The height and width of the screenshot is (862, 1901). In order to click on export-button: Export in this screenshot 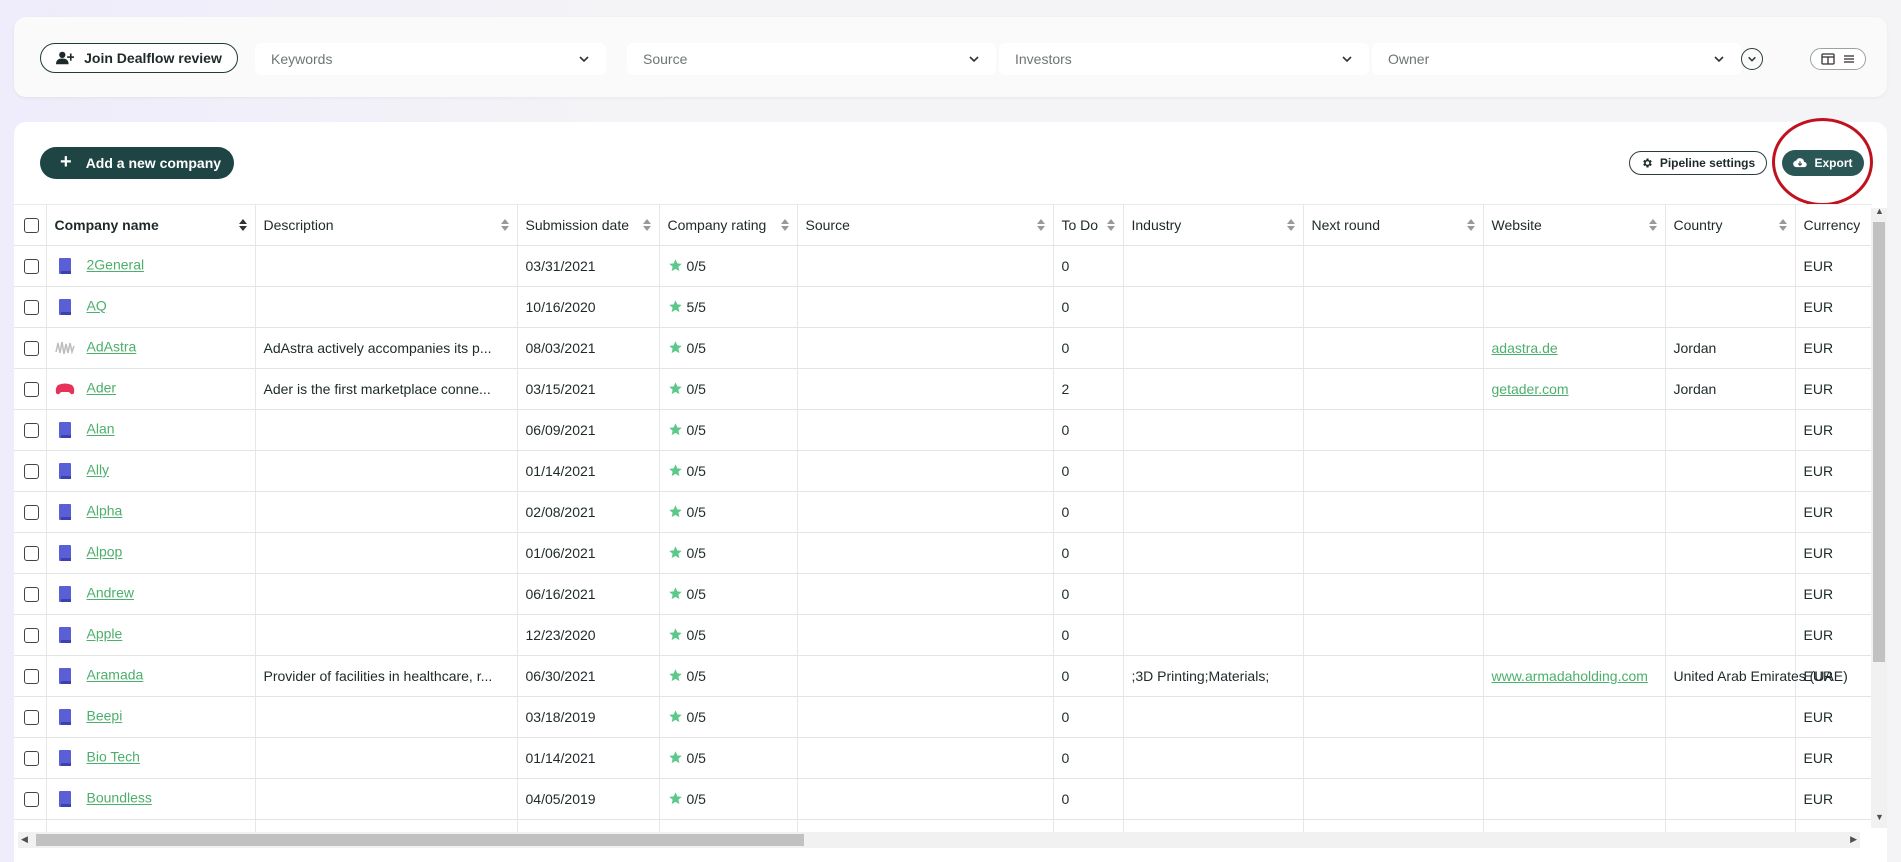, I will do `click(1823, 163)`.